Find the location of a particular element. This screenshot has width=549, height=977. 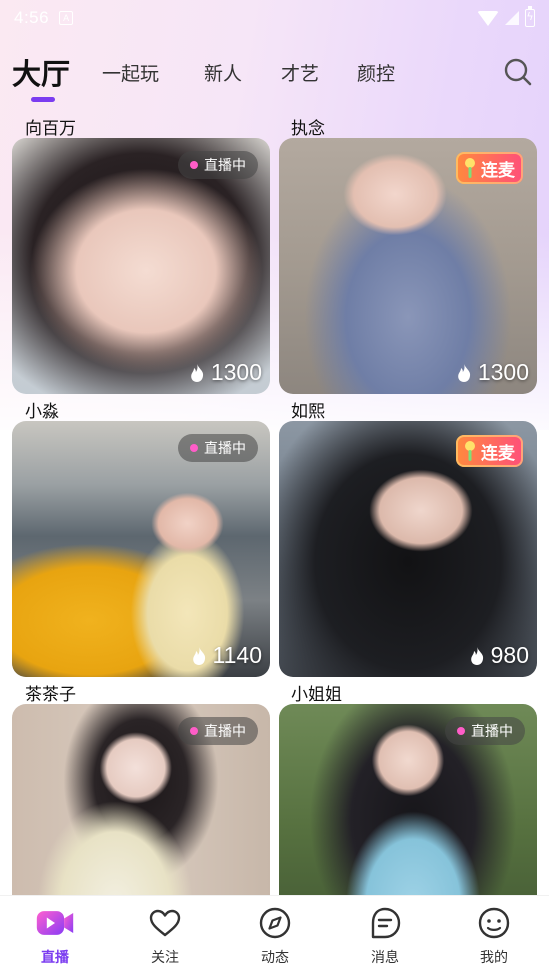

tab-label: 大厅 is located at coordinates (41, 74).